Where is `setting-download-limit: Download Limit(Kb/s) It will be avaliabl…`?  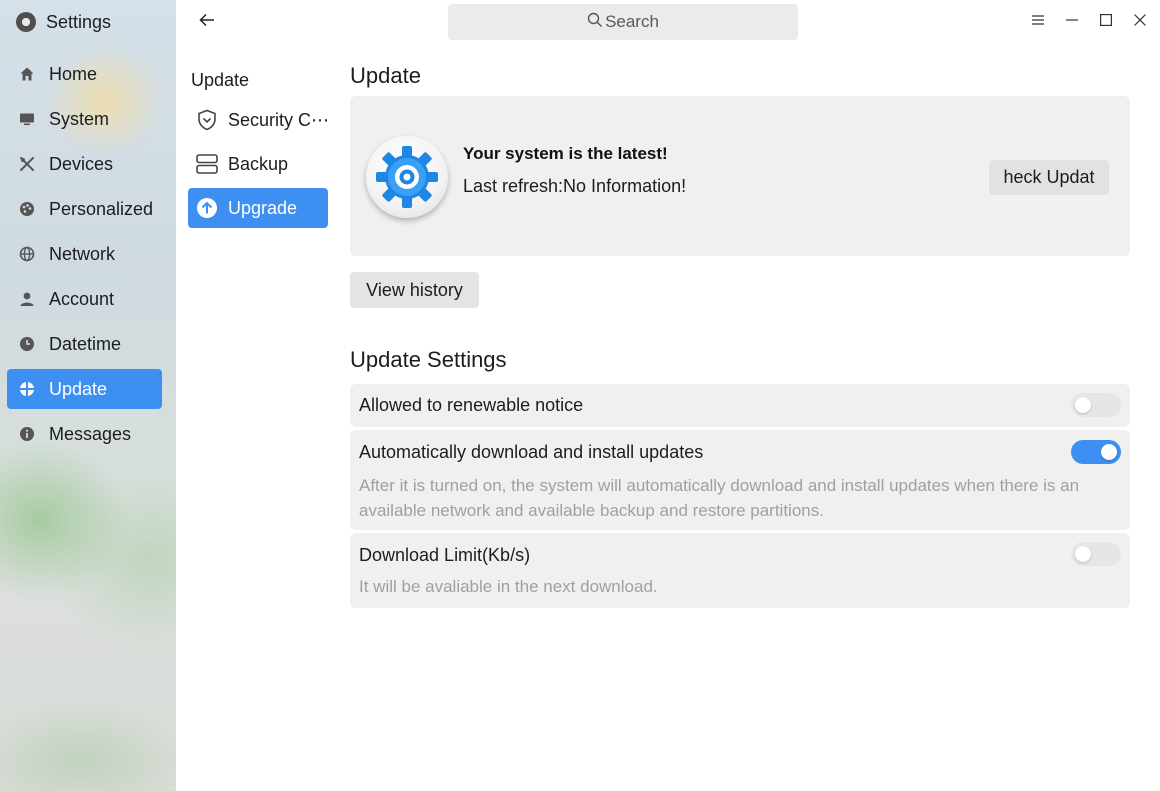 setting-download-limit: Download Limit(Kb/s) It will be avaliabl… is located at coordinates (740, 570).